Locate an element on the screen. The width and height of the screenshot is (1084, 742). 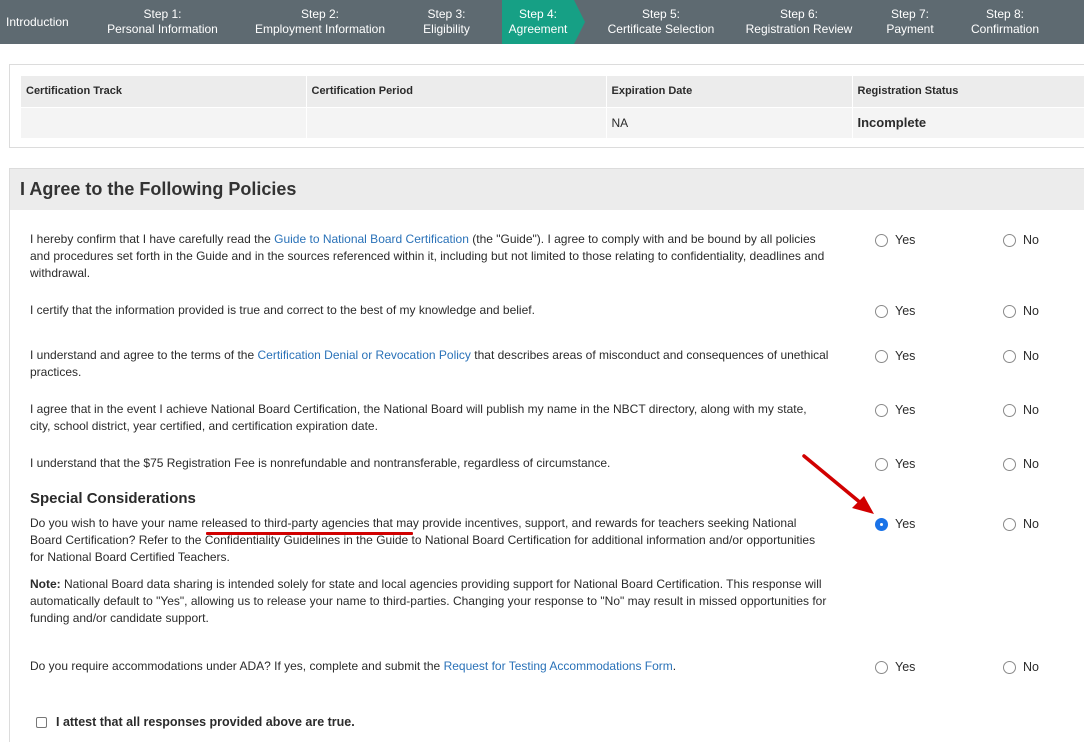
step-number: Step 8: is located at coordinates (1005, 14).